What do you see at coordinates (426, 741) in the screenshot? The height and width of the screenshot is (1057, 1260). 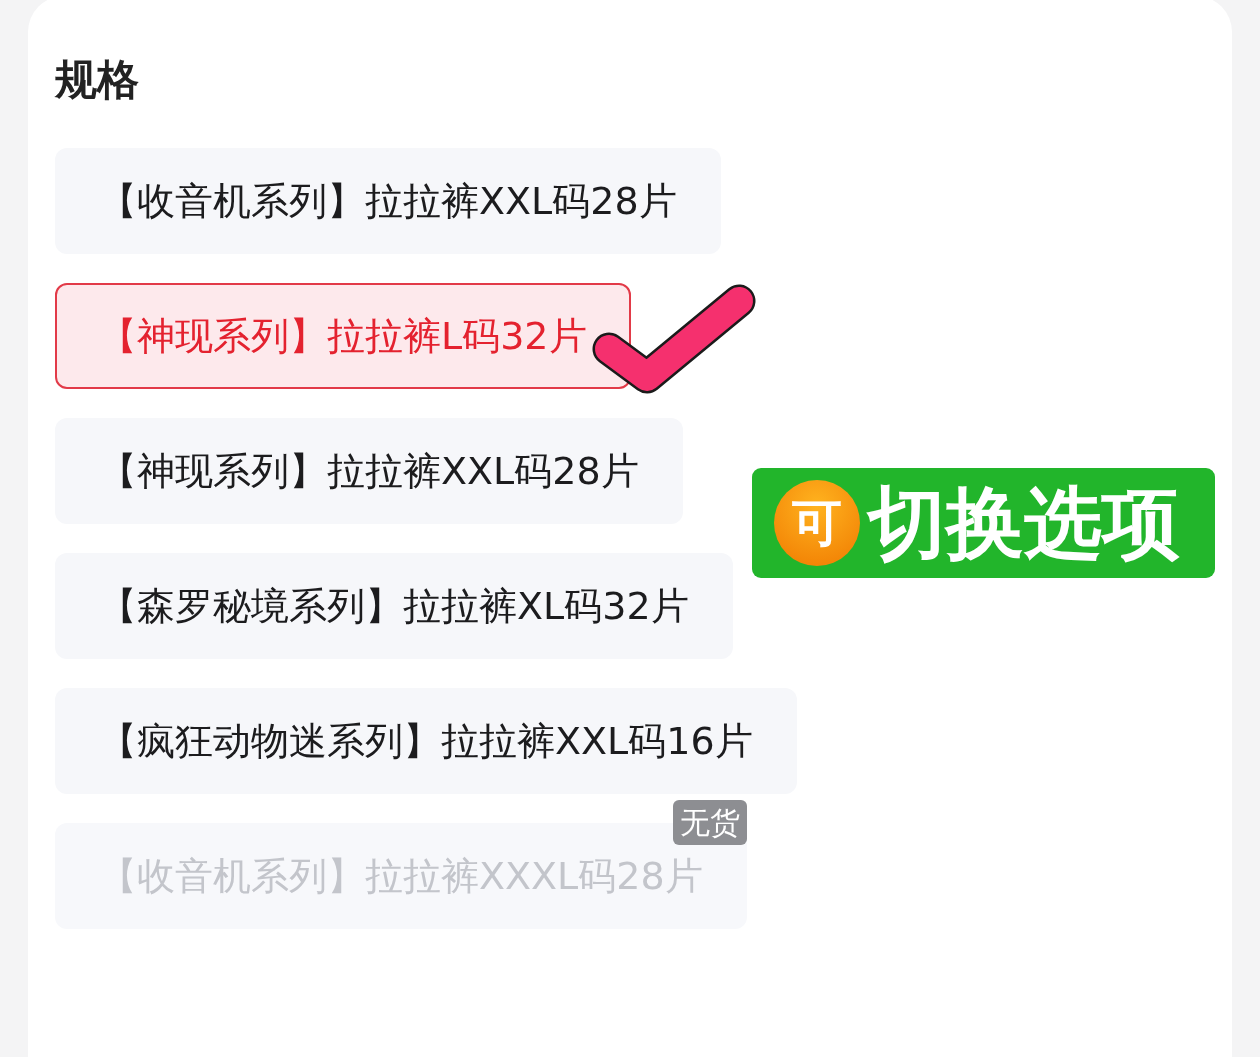 I see `spec-option: 【疯狂动物迷系列】拉拉裤XXL码16片` at bounding box center [426, 741].